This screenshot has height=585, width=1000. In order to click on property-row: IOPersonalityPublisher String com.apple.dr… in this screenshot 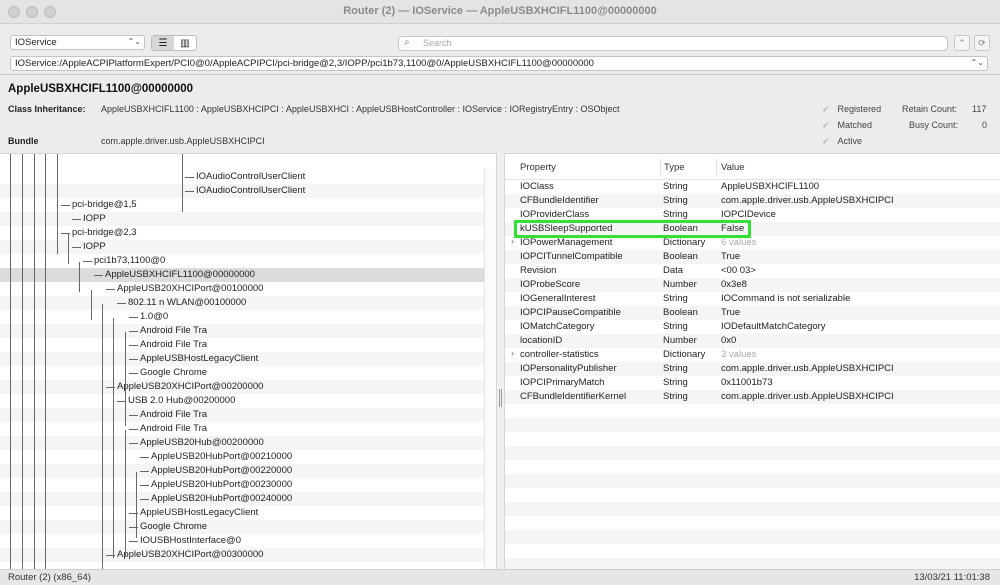, I will do `click(752, 369)`.